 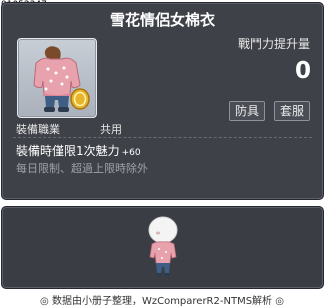 What do you see at coordinates (162, 138) in the screenshot?
I see `divider` at bounding box center [162, 138].